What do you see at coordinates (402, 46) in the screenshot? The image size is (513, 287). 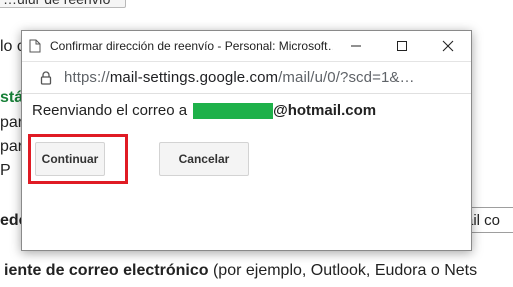 I see `maximize-icon` at bounding box center [402, 46].